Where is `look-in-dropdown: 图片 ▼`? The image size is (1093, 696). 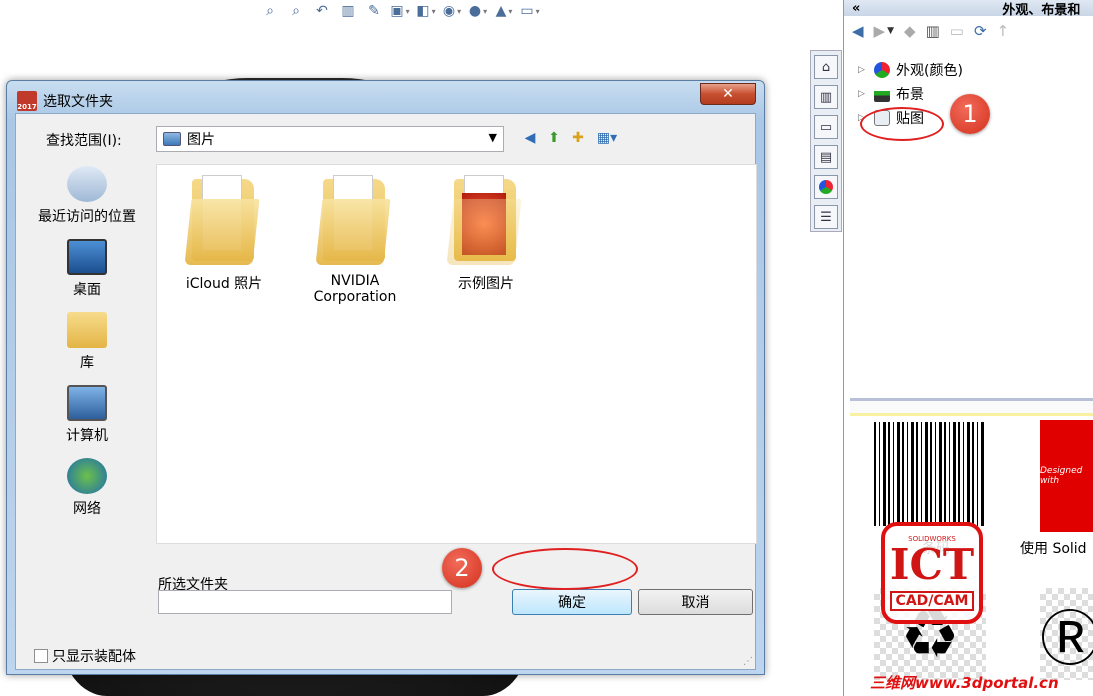
look-in-dropdown: 图片 ▼ is located at coordinates (330, 139).